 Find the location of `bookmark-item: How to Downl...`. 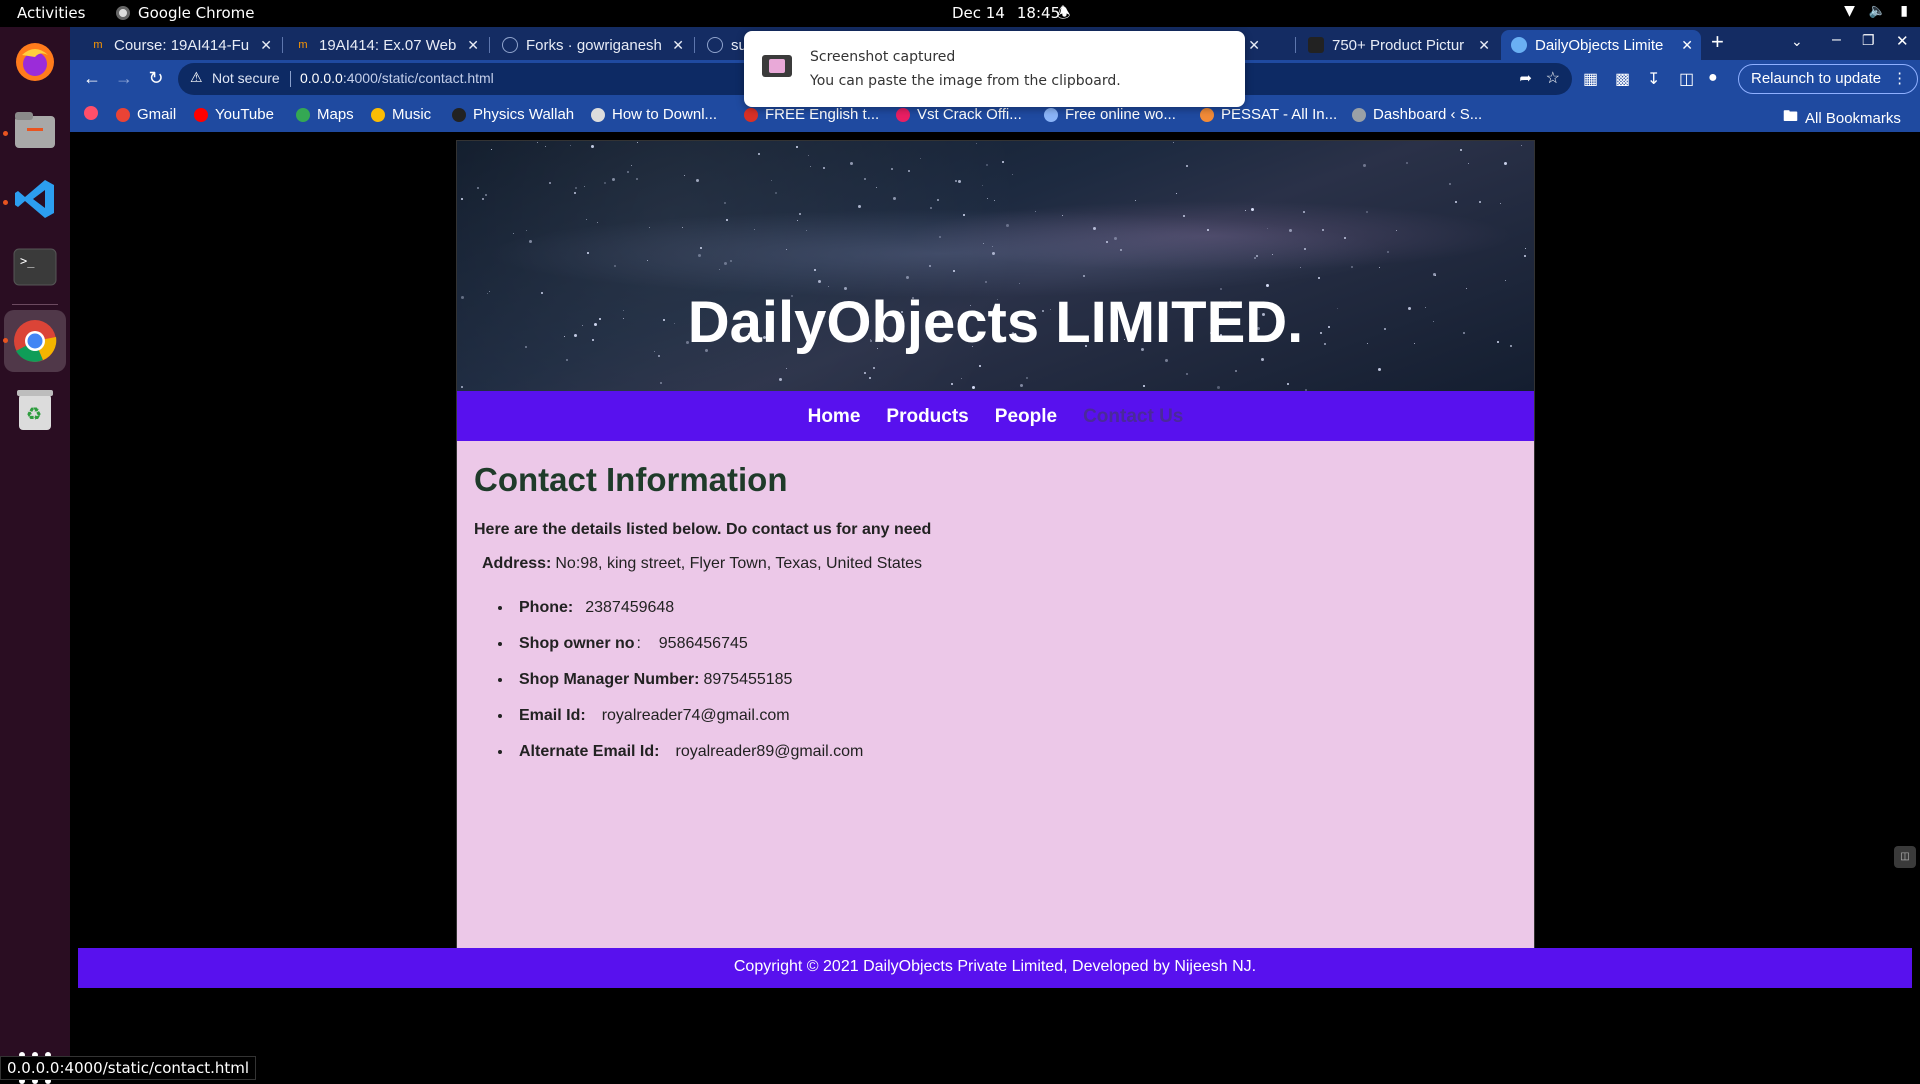

bookmark-item: How to Downl... is located at coordinates (654, 114).